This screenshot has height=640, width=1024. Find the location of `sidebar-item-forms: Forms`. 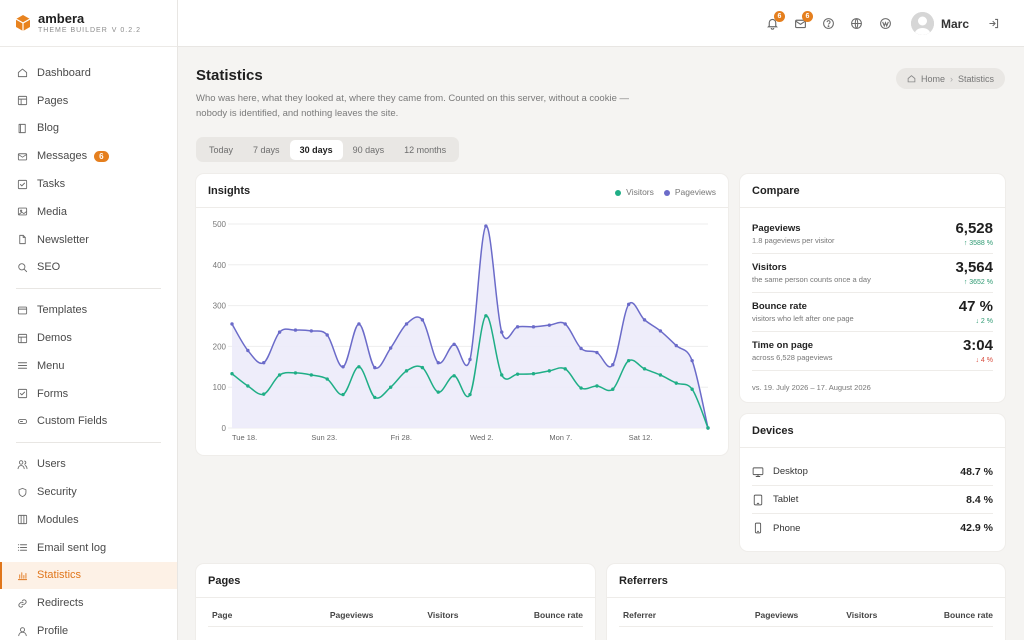

sidebar-item-forms: Forms is located at coordinates (88, 394).